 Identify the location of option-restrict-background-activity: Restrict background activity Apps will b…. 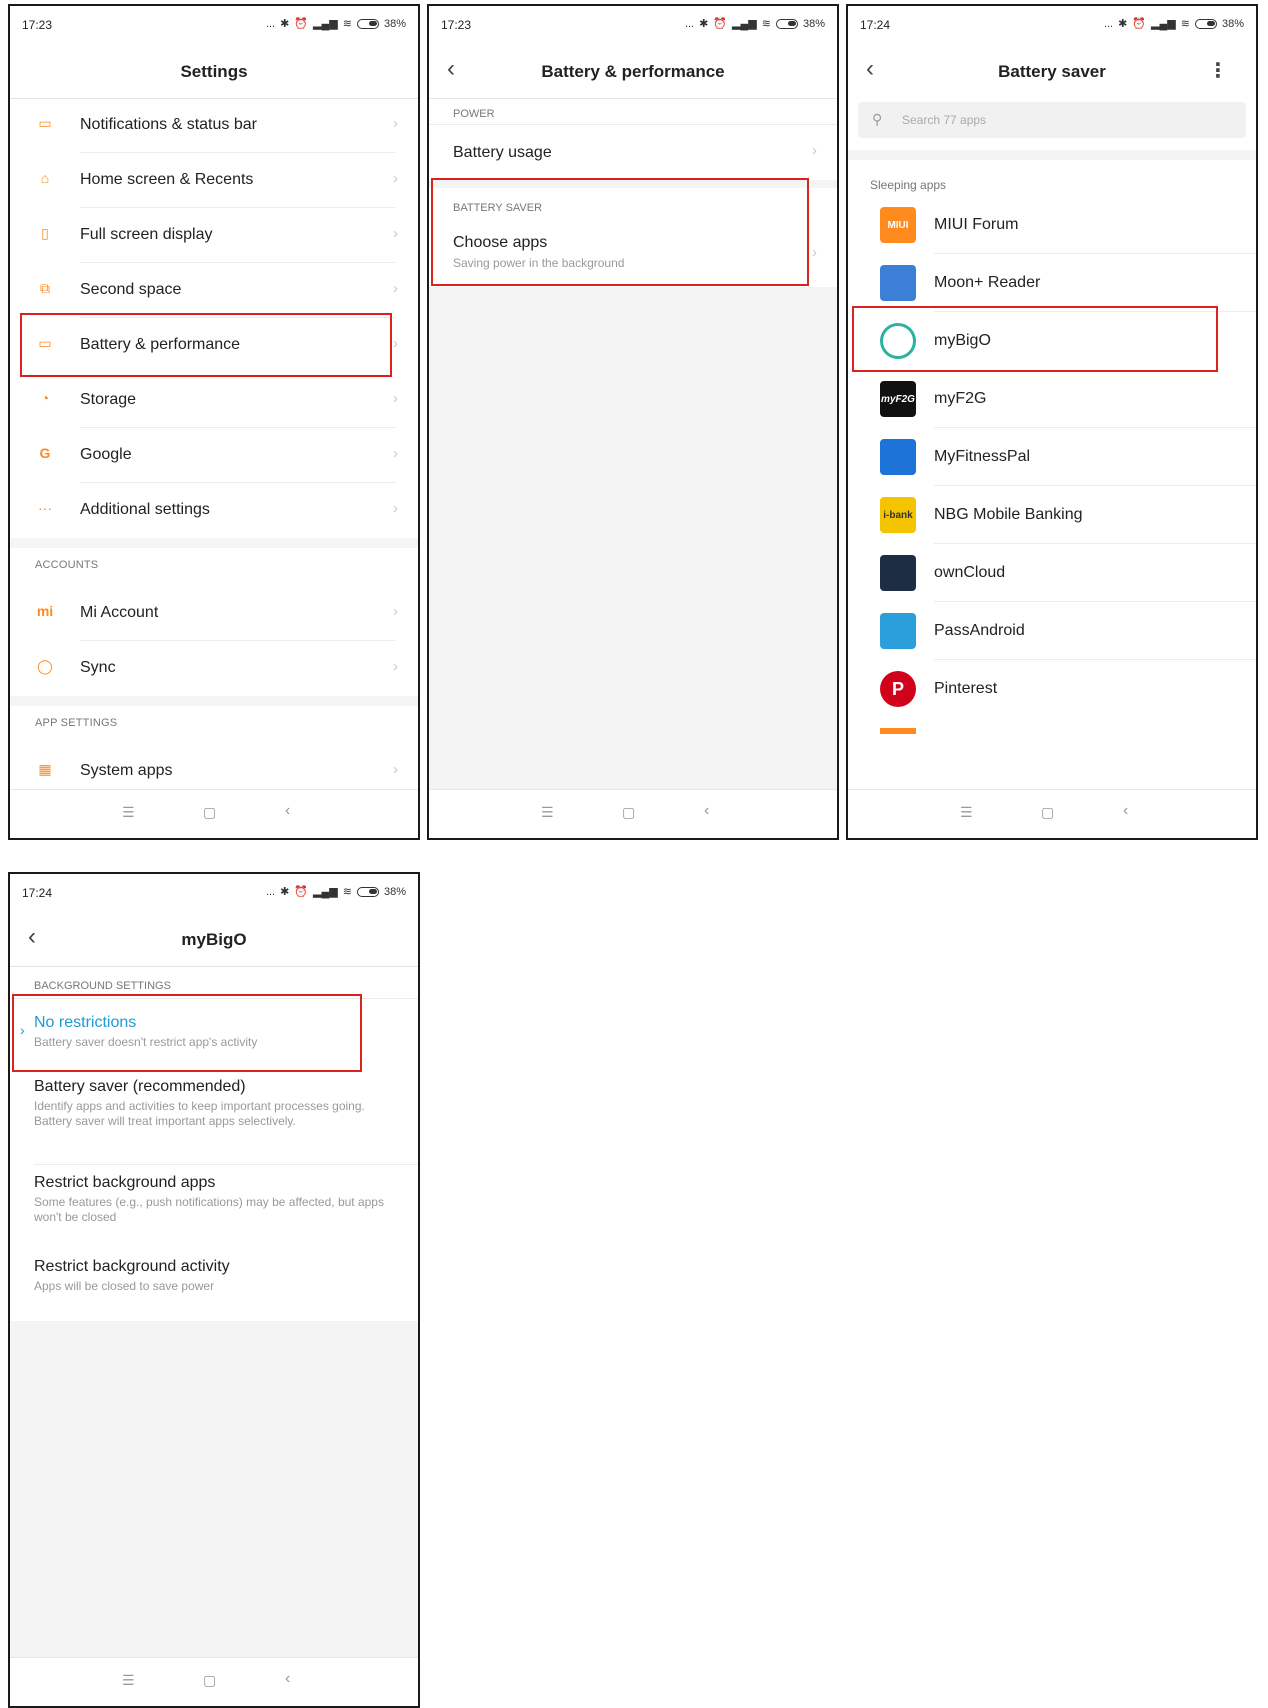
(212, 1276).